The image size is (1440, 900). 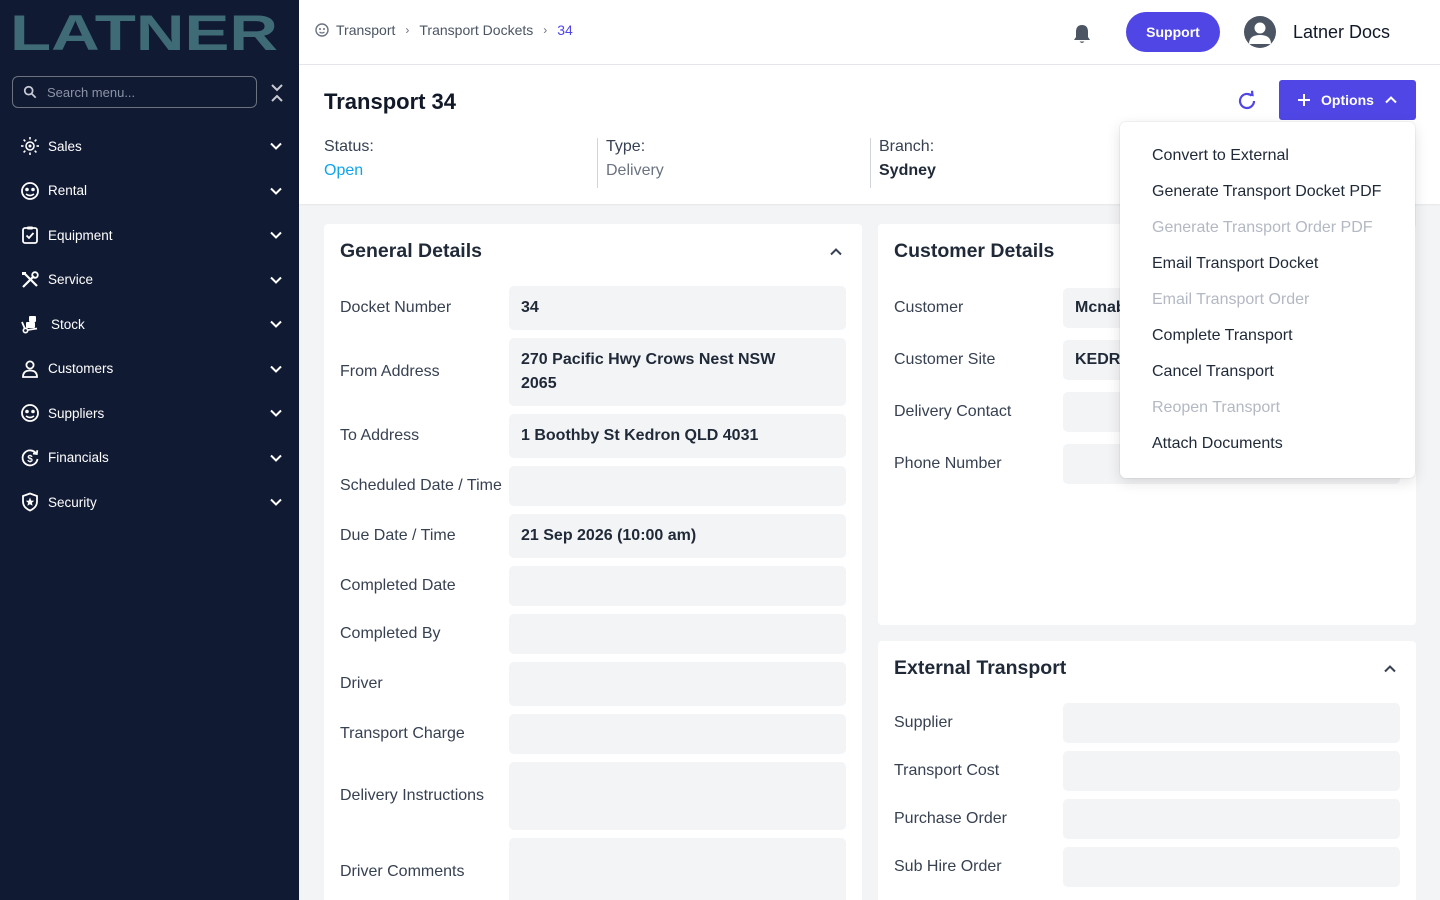 I want to click on svg-text: LATNER, so click(x=144, y=32).